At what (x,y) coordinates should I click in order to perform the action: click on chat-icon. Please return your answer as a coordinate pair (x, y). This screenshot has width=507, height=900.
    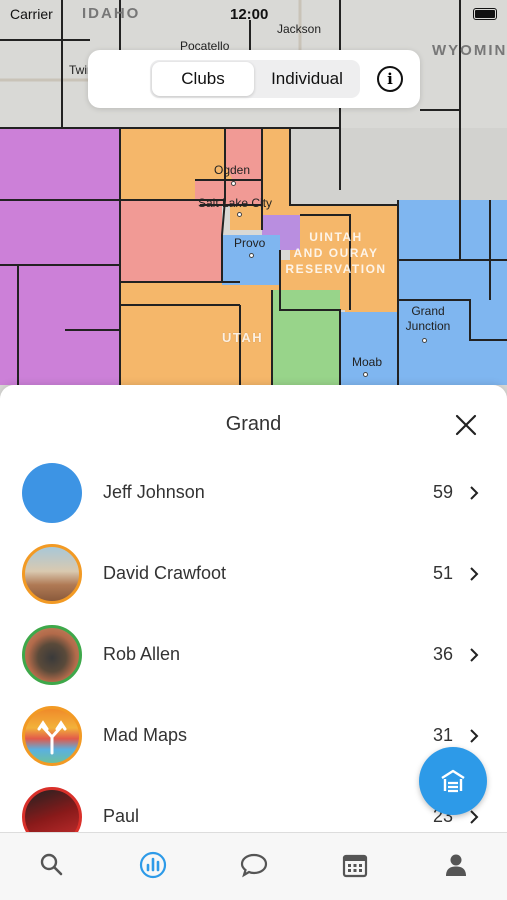
    Looking at the image, I should click on (254, 865).